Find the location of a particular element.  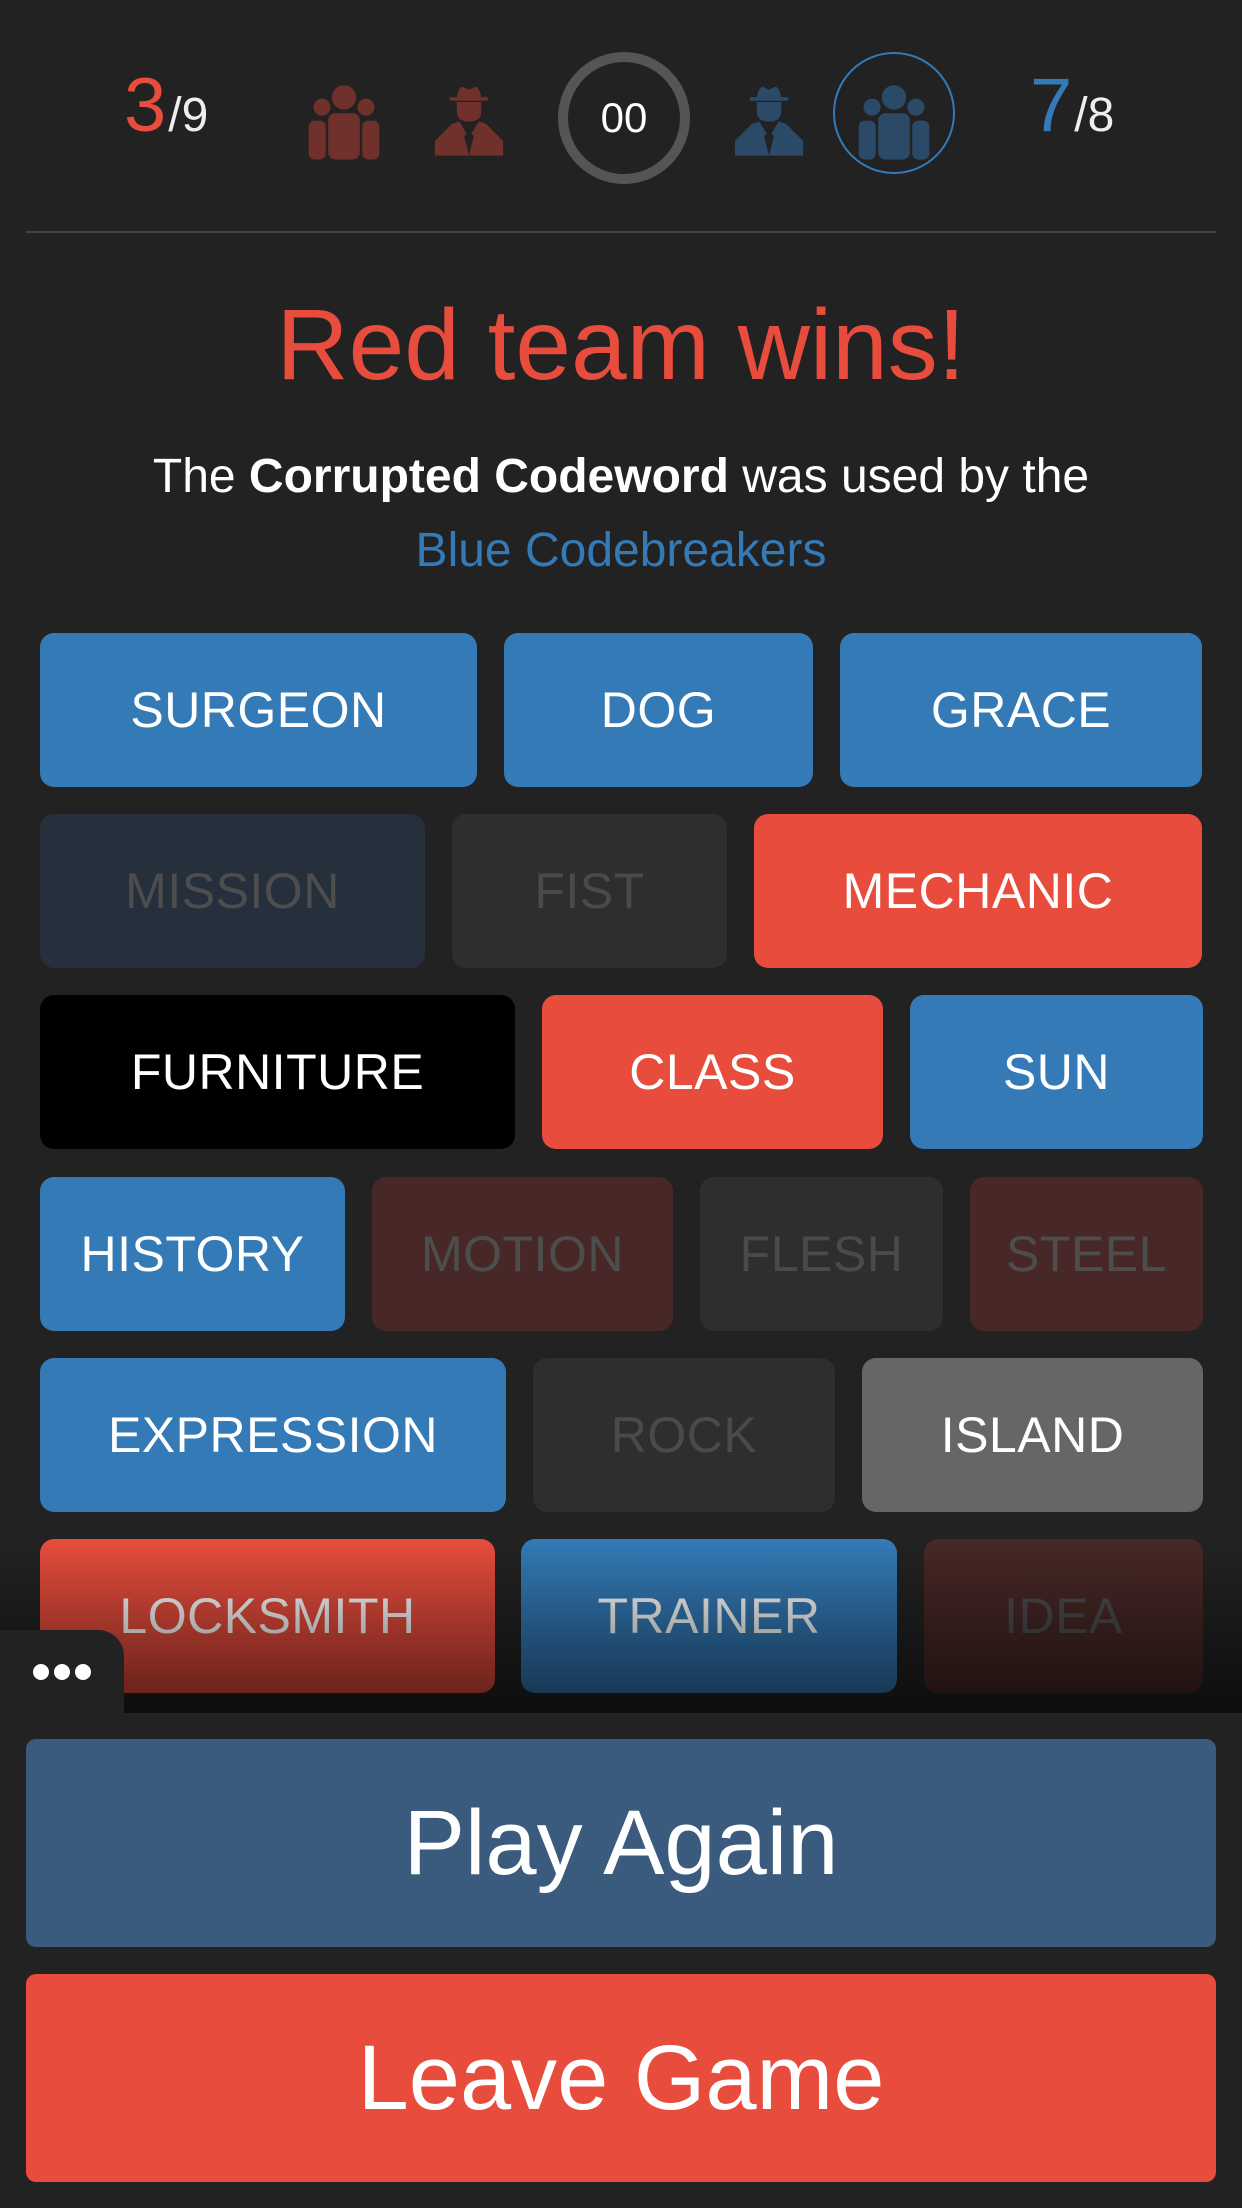

red-score: 3 /9 is located at coordinates (166, 113).